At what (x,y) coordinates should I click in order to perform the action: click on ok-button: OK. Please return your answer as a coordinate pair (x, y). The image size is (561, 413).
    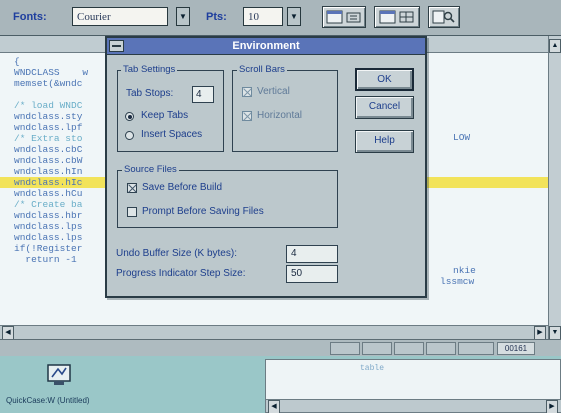
    Looking at the image, I should click on (384, 79).